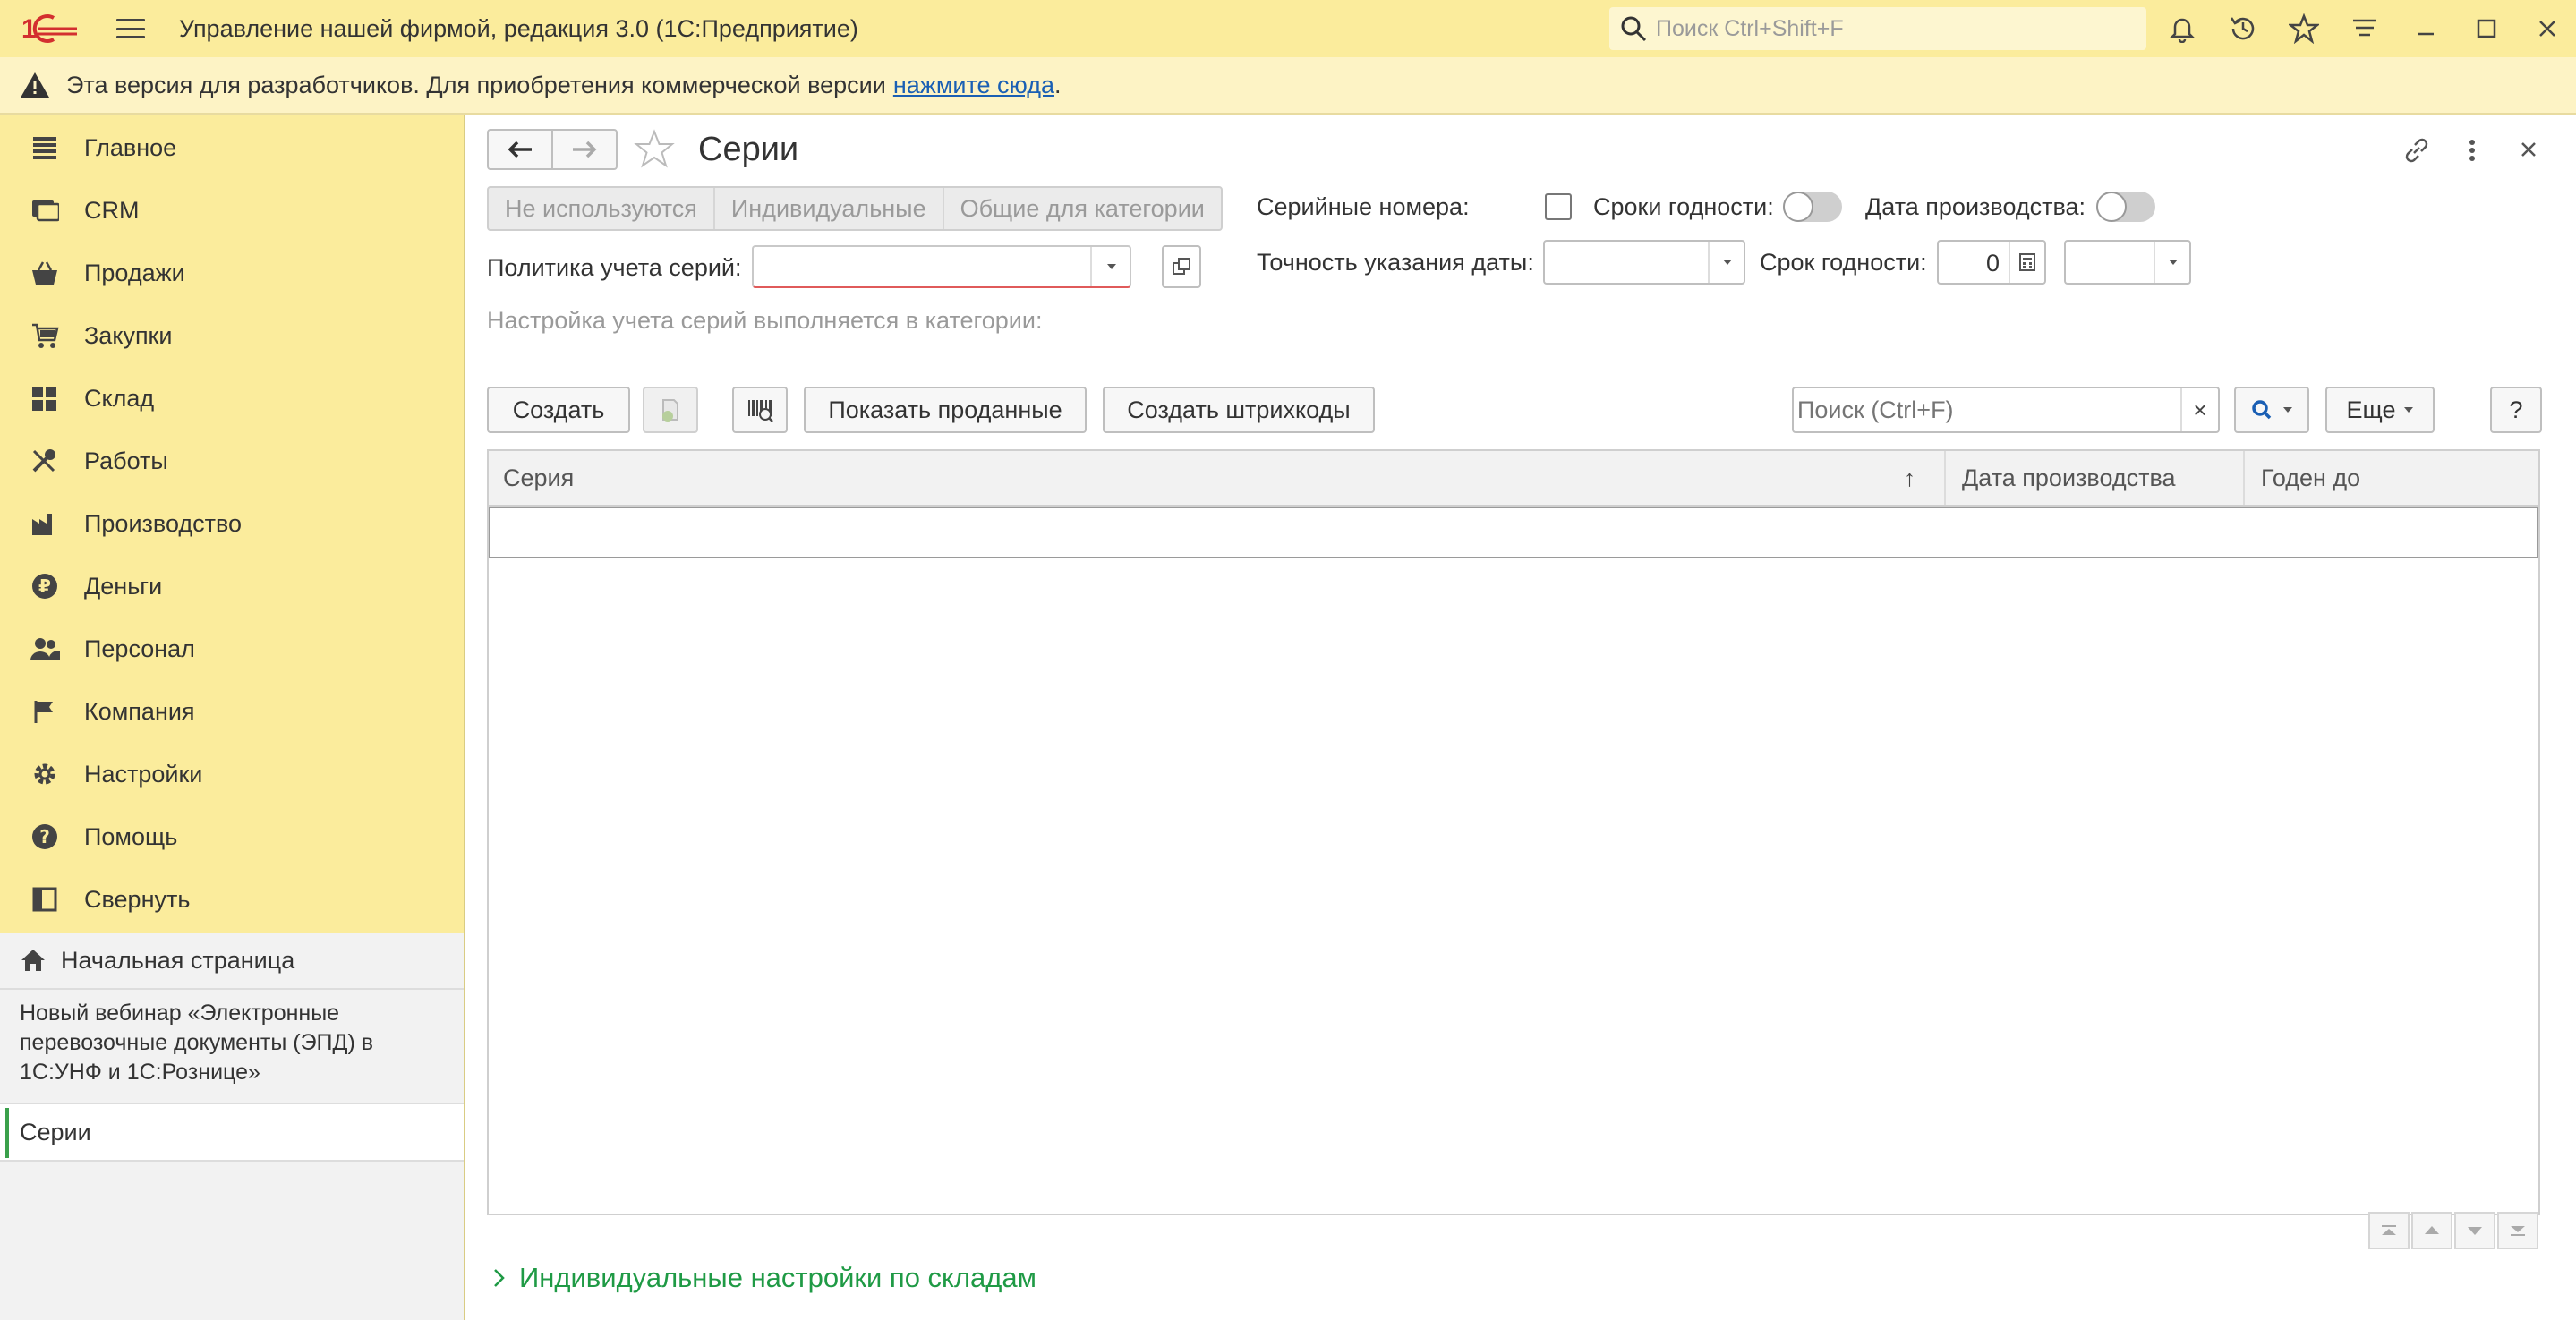 This screenshot has height=1320, width=2576. Describe the element at coordinates (130, 147) in the screenshot. I see `sidebar-item-label: Главное` at that location.